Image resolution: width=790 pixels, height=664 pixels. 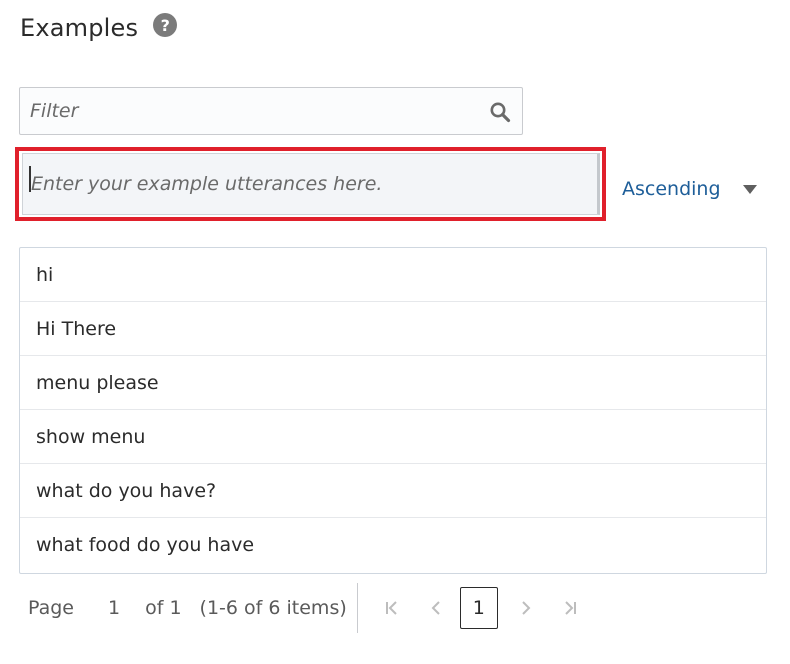 I want to click on filter-box, so click(x=271, y=111).